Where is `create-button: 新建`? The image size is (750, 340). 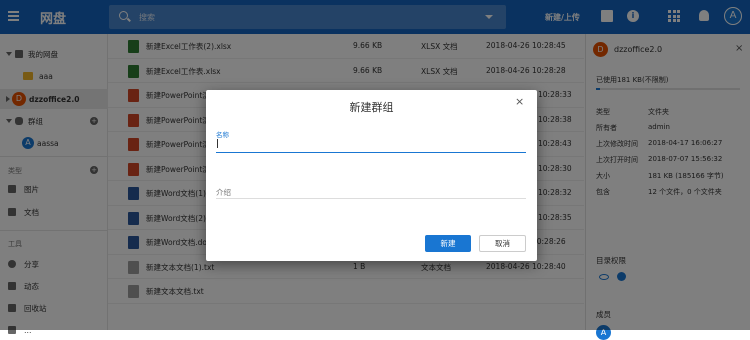 create-button: 新建 is located at coordinates (448, 243).